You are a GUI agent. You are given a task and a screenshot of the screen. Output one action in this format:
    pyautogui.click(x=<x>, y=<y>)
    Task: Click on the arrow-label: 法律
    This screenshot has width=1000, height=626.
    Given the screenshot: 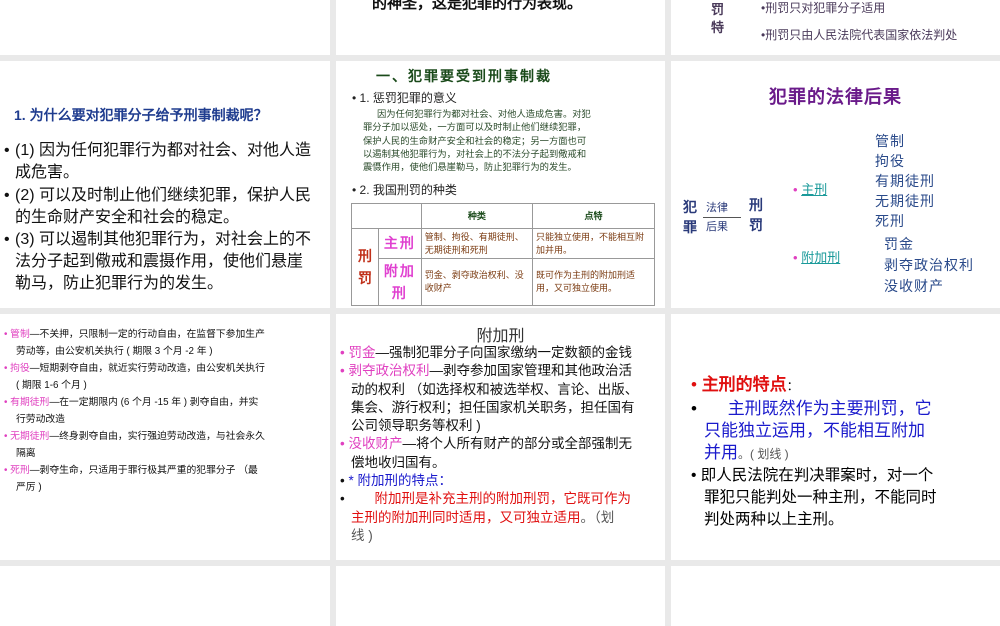 What is the action you would take?
    pyautogui.click(x=717, y=208)
    